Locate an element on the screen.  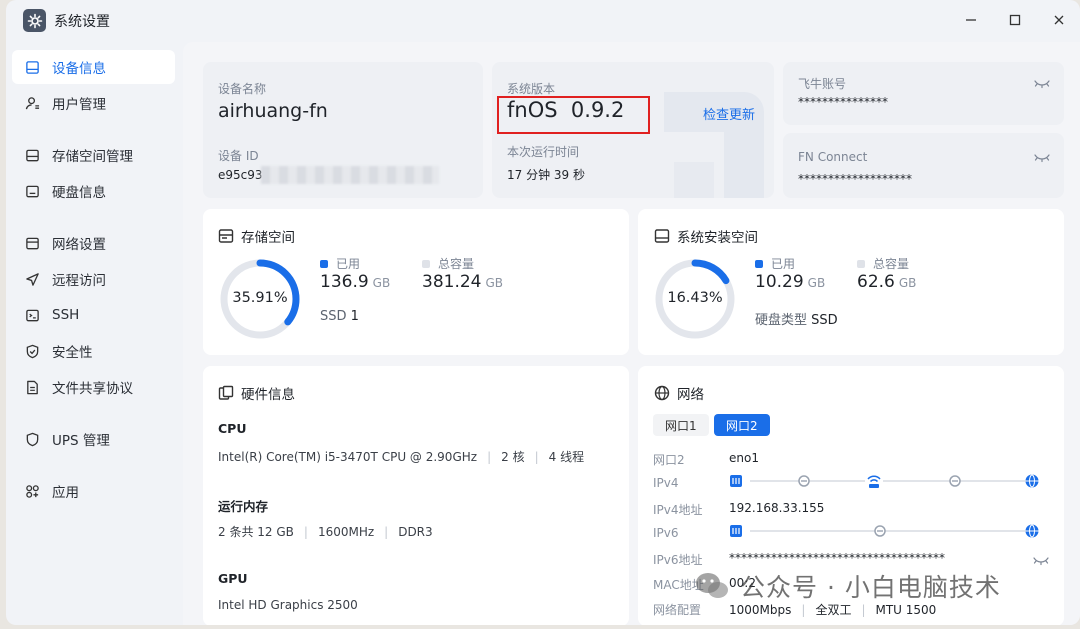
sidebar-item-label: 硬盘信息 is located at coordinates (79, 193).